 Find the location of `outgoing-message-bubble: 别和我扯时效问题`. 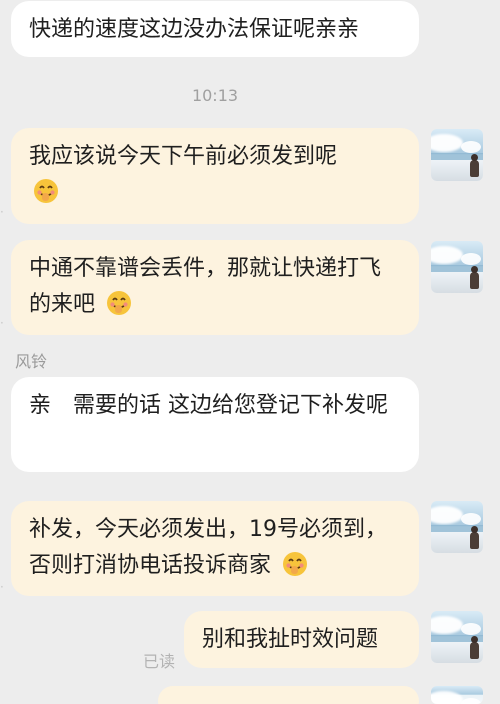

outgoing-message-bubble: 别和我扯时效问题 is located at coordinates (301, 639).